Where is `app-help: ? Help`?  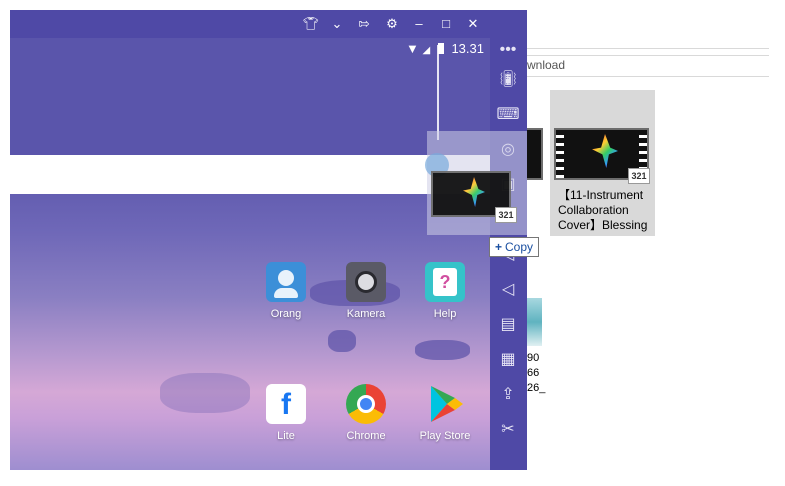 app-help: ? Help is located at coordinates (445, 291).